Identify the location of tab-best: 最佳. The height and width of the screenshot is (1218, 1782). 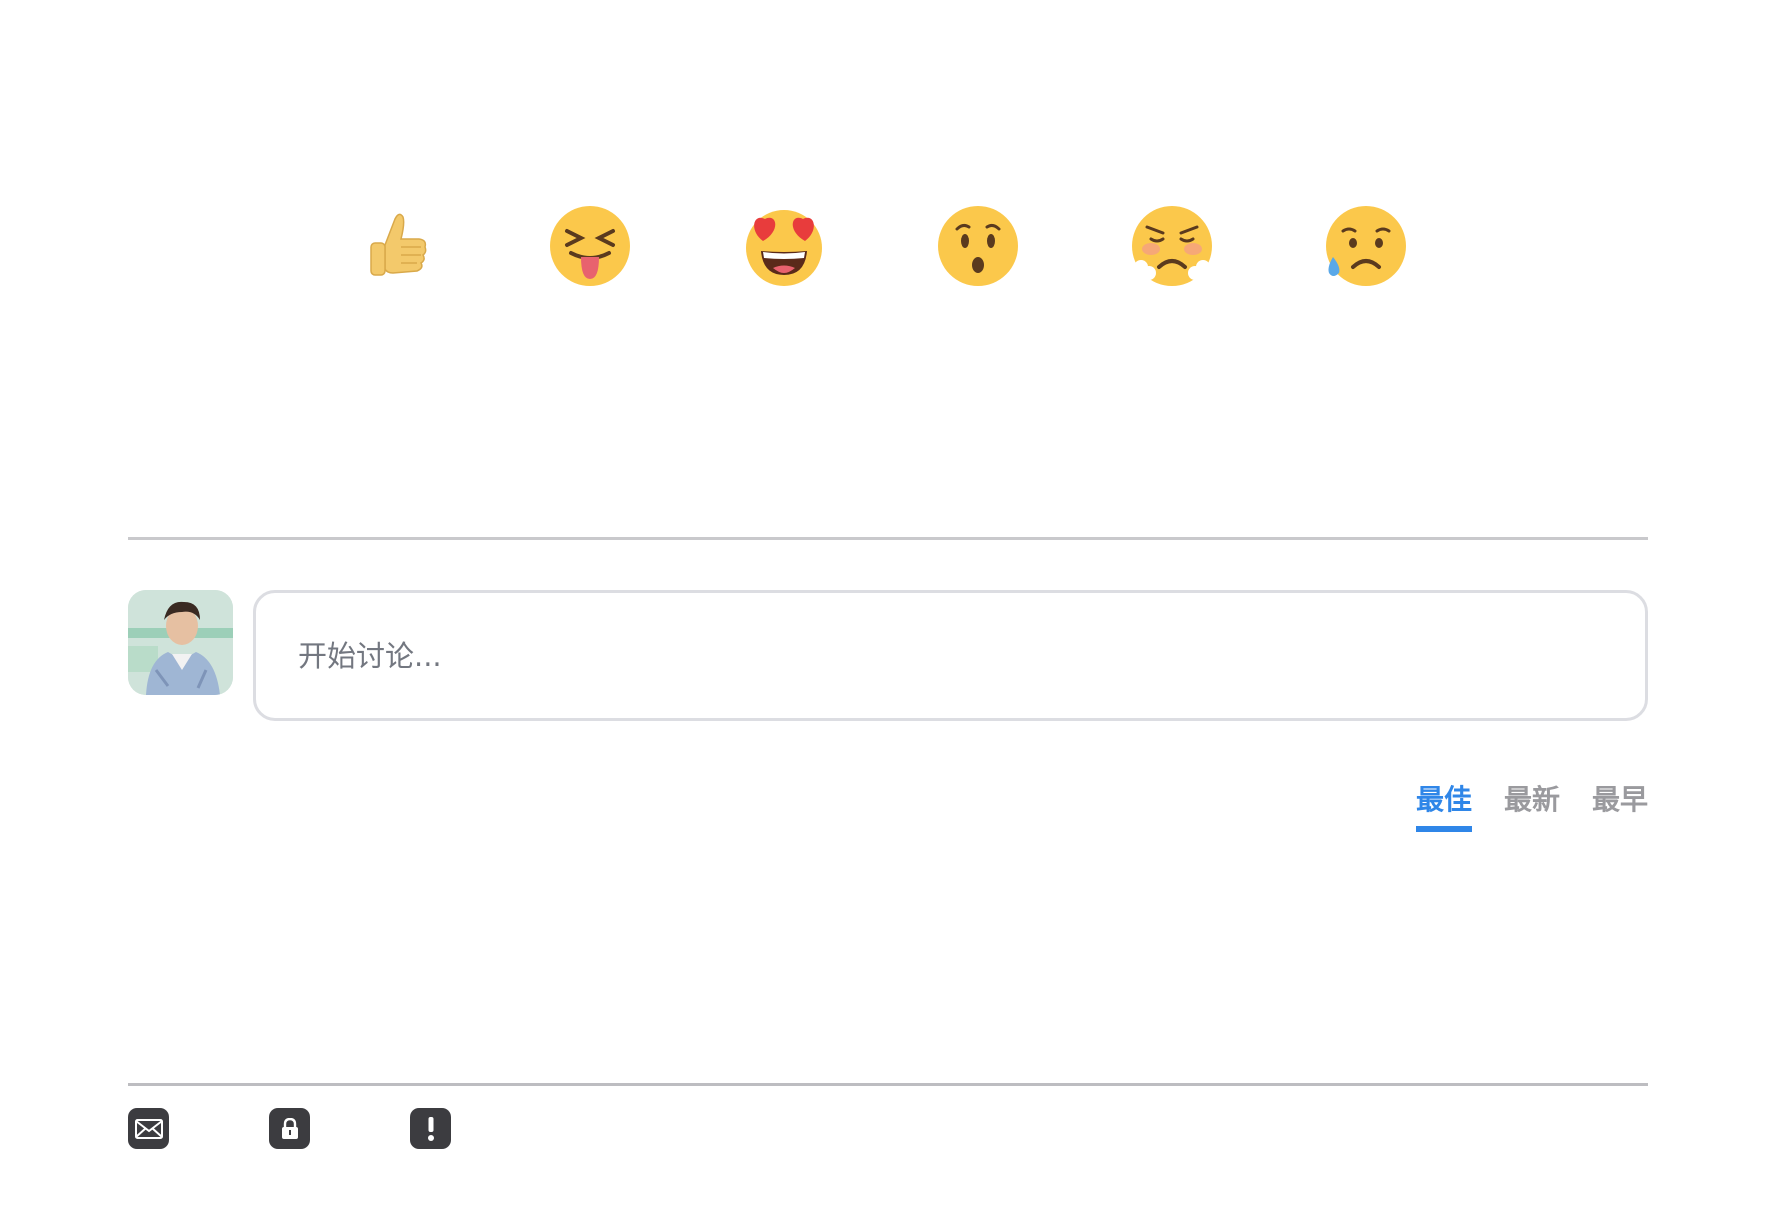
(1443, 805).